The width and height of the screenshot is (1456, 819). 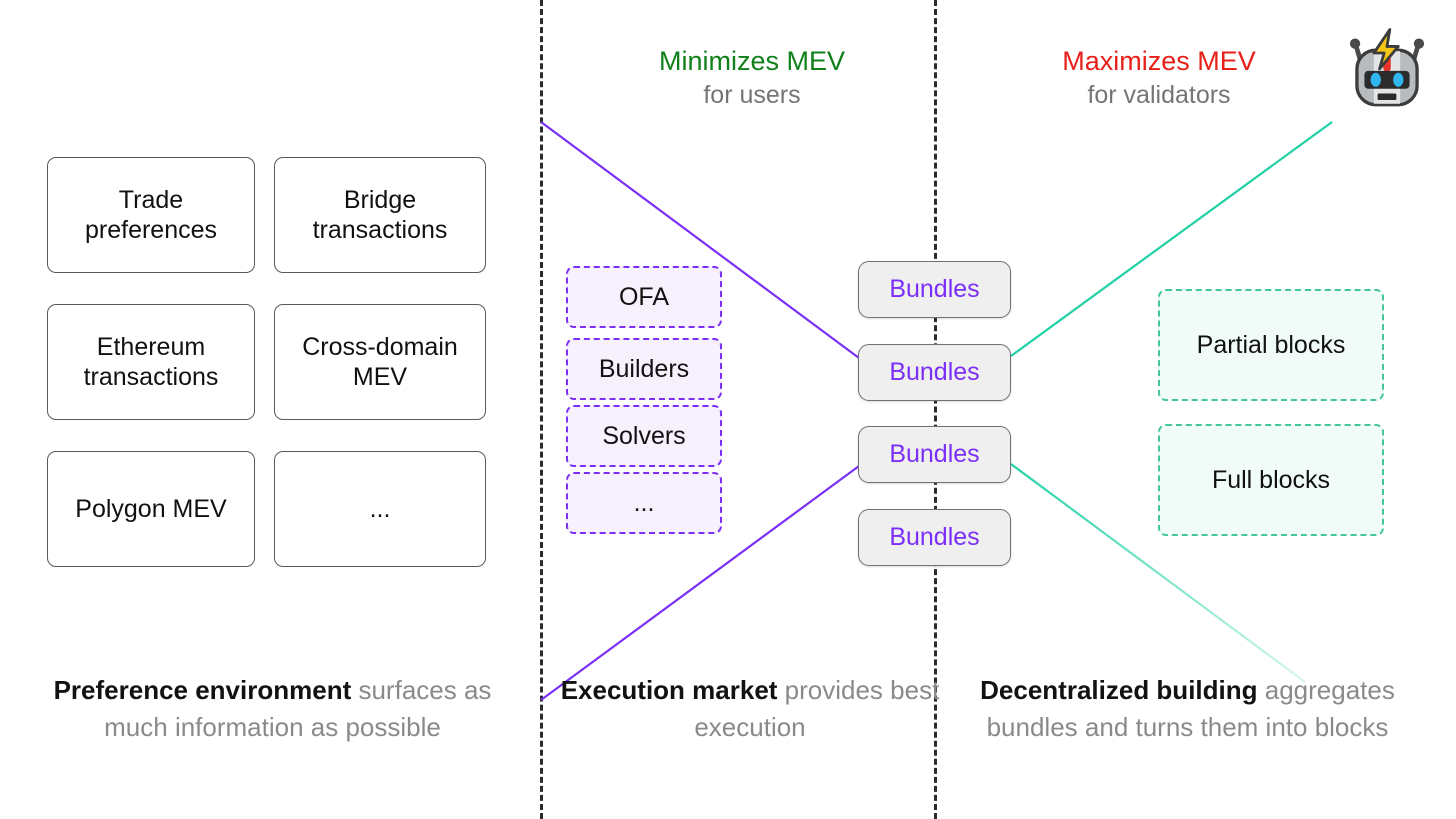 I want to click on bundle-box-1: Bundles, so click(x=934, y=289).